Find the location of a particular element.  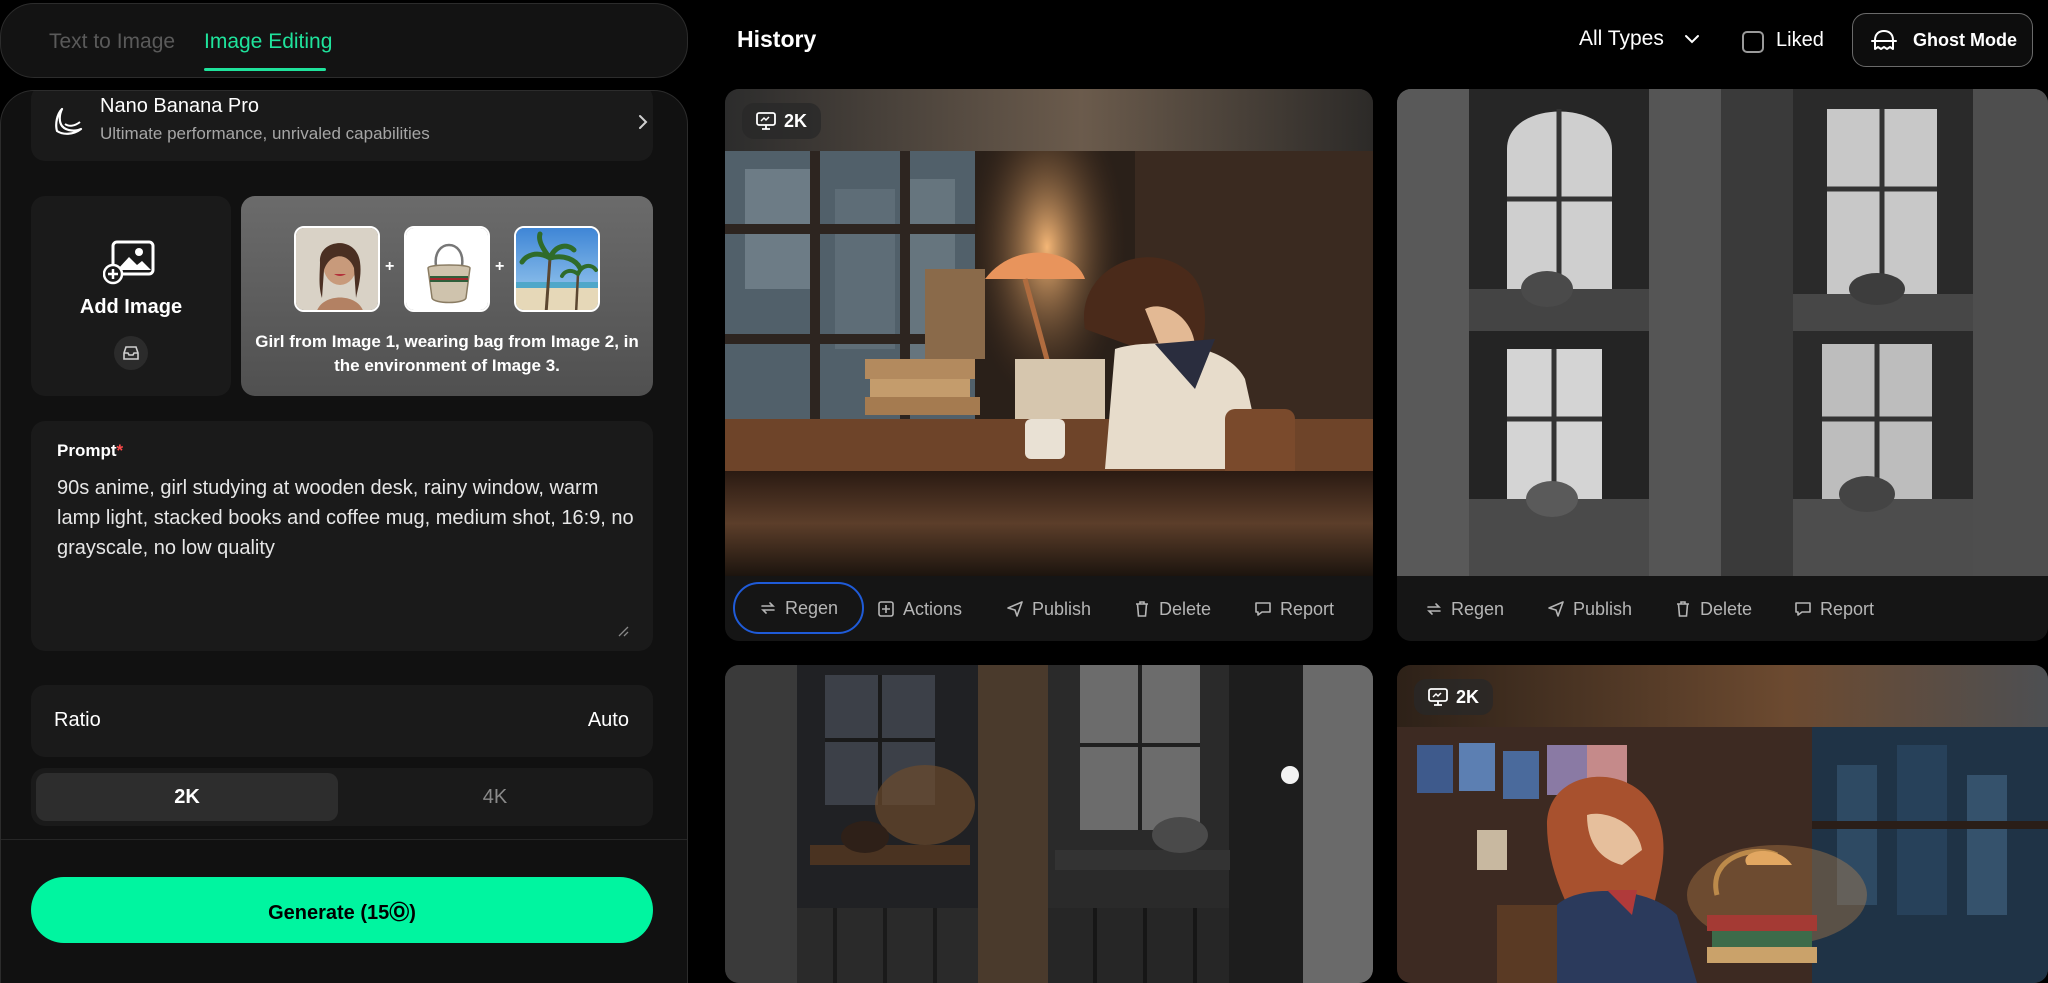

add-image-button: Add Image is located at coordinates (131, 296).